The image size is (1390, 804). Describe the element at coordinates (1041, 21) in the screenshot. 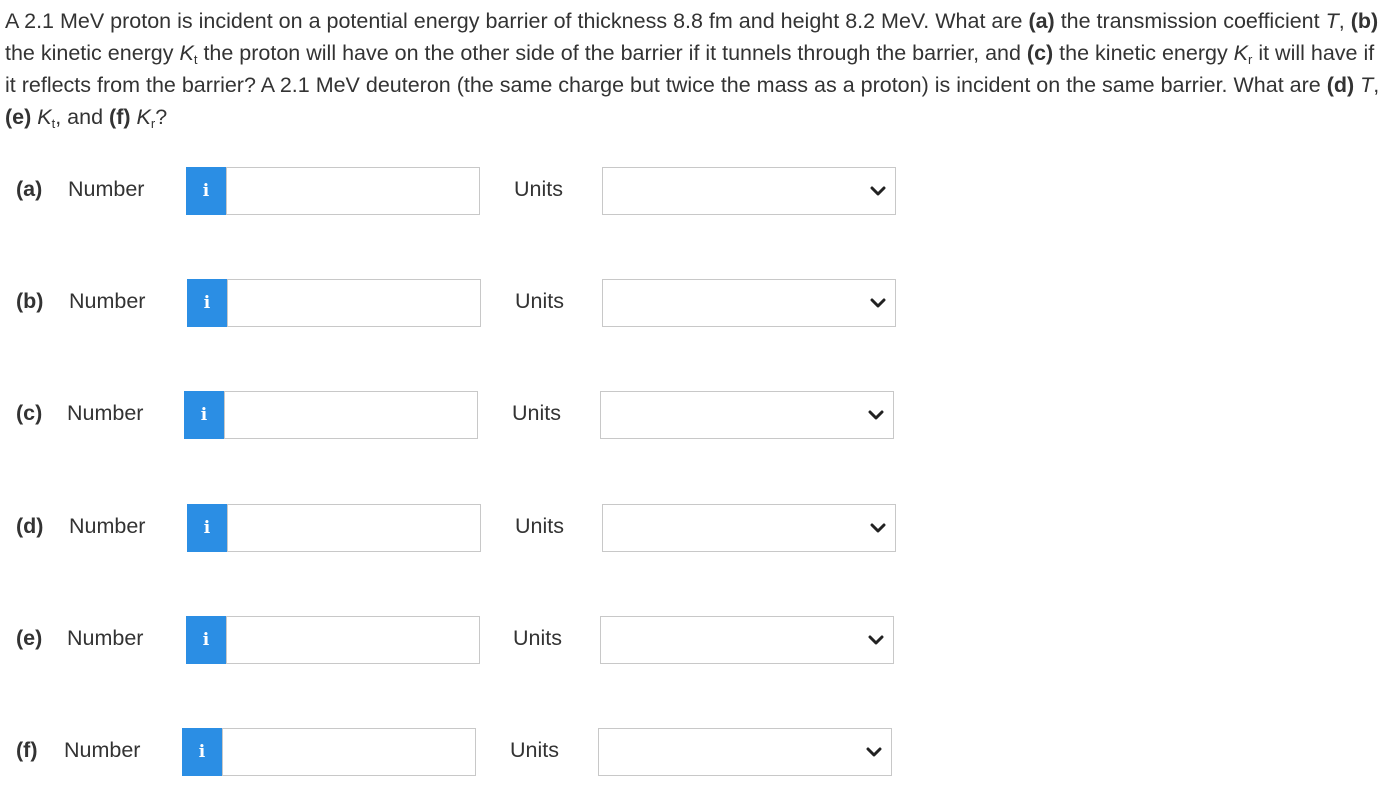

I see `part-tag-a: (a)` at that location.